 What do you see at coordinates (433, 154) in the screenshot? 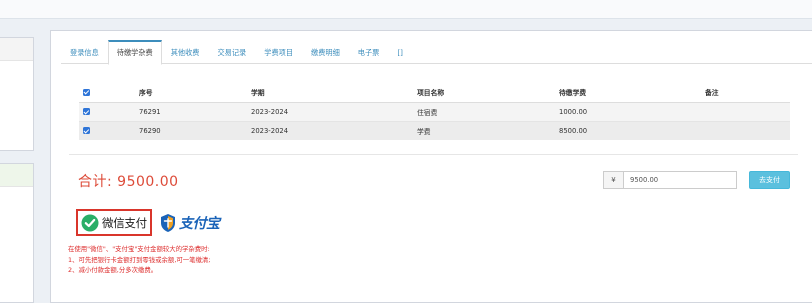
I see `divider` at bounding box center [433, 154].